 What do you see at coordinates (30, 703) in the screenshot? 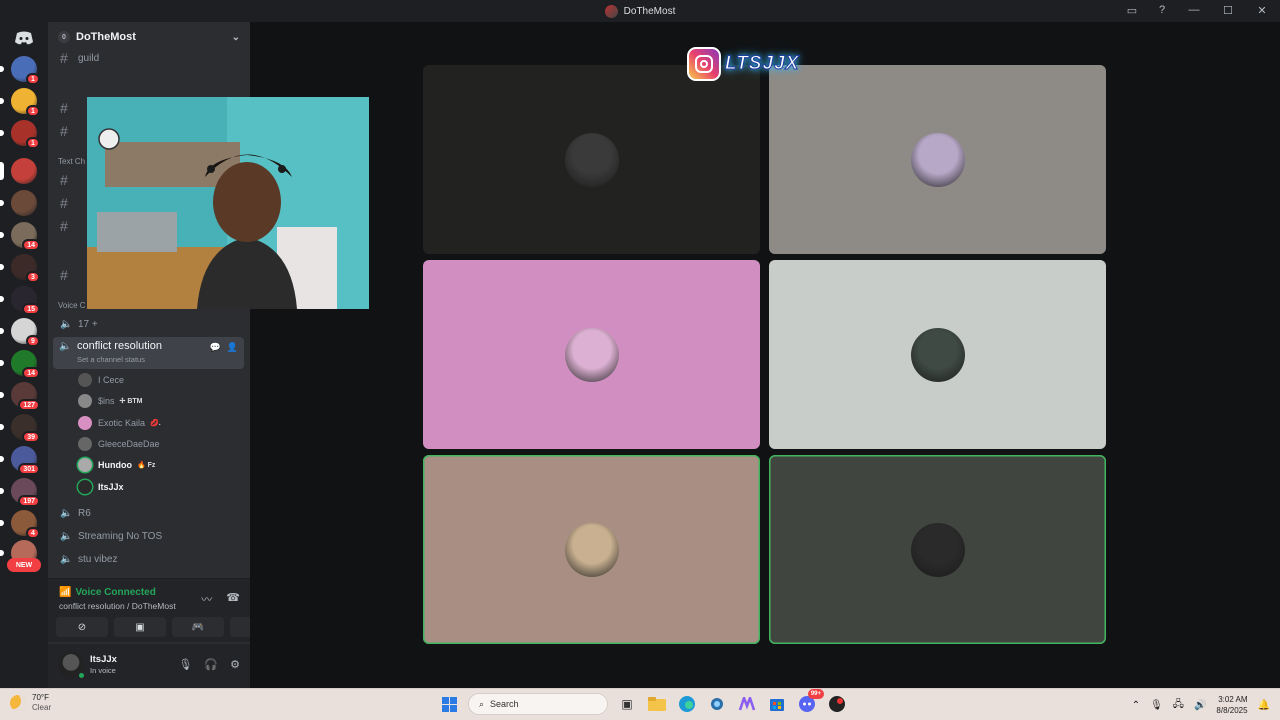
I see `weather-widget: 70°F Clear` at bounding box center [30, 703].